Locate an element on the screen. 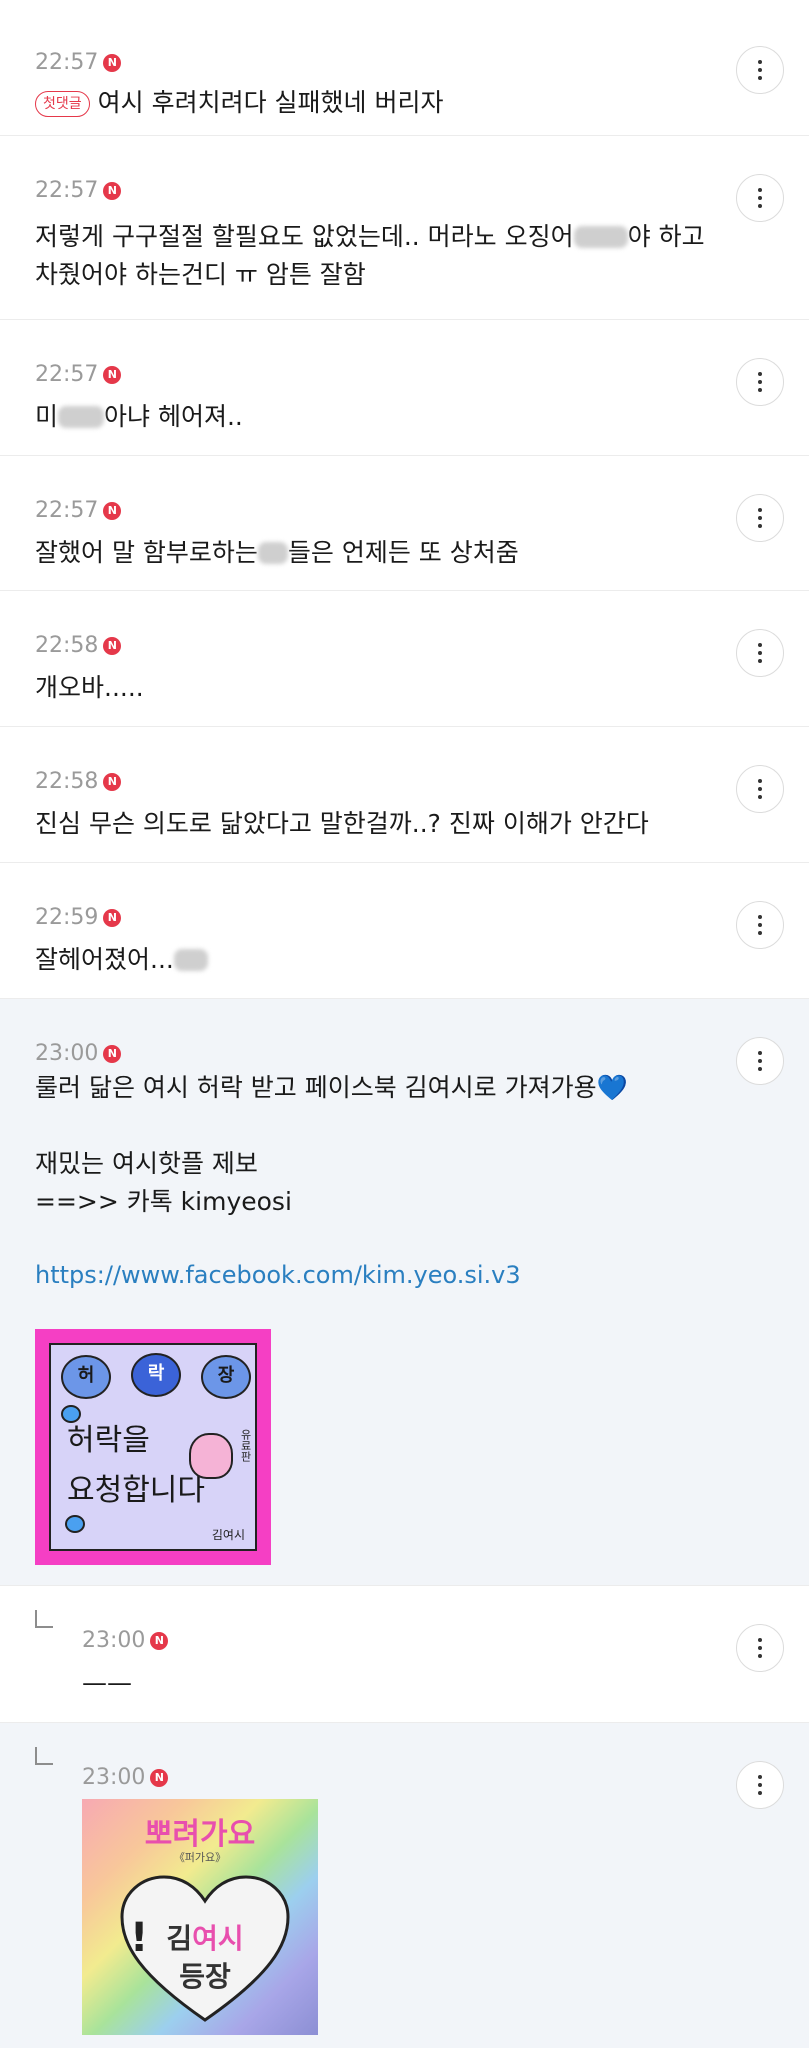 Image resolution: width=809 pixels, height=2048 pixels. facebook-link: https://www.facebook.com/kim.yeo.si.v3 is located at coordinates (278, 1275).